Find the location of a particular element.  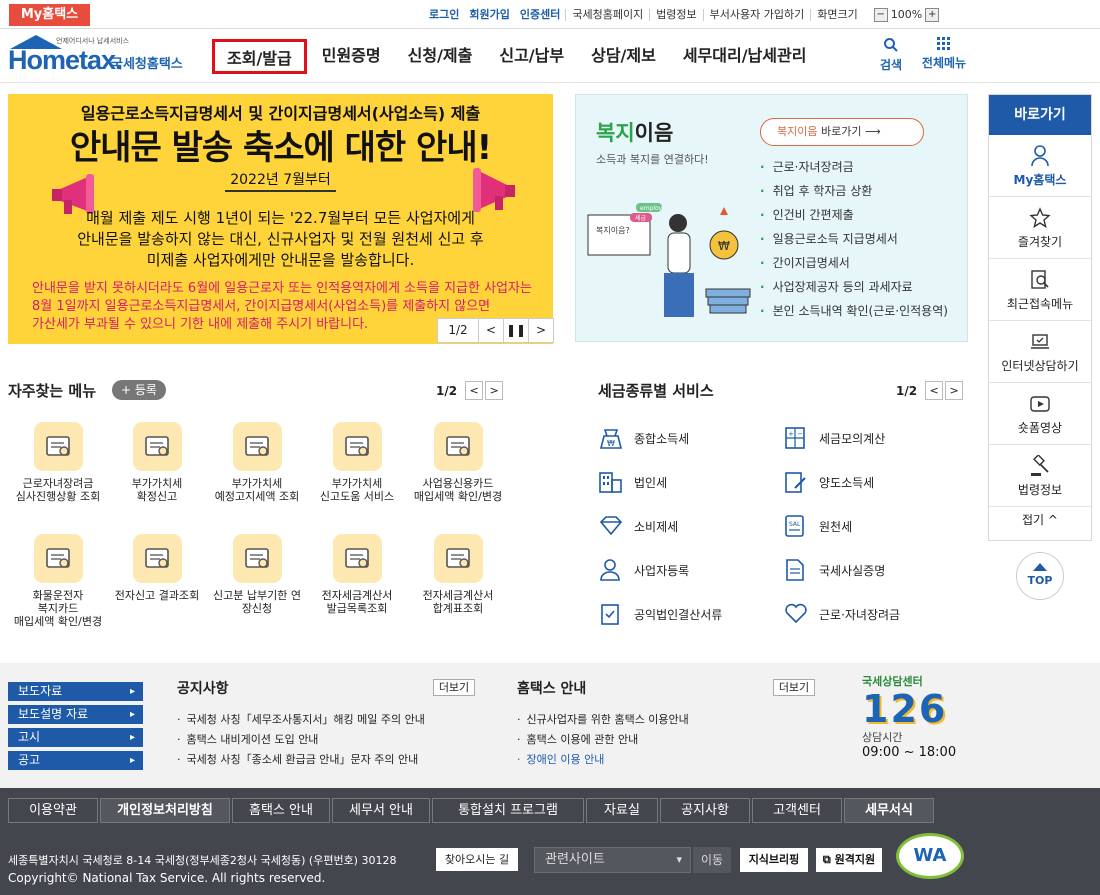

tax-withholding: SAL 원천세 is located at coordinates (817, 526).